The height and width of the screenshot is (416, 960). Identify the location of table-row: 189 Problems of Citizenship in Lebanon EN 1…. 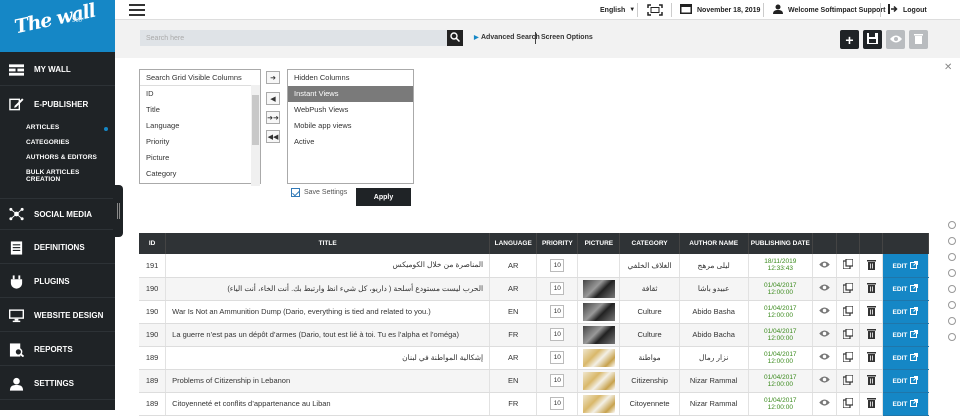
(534, 381).